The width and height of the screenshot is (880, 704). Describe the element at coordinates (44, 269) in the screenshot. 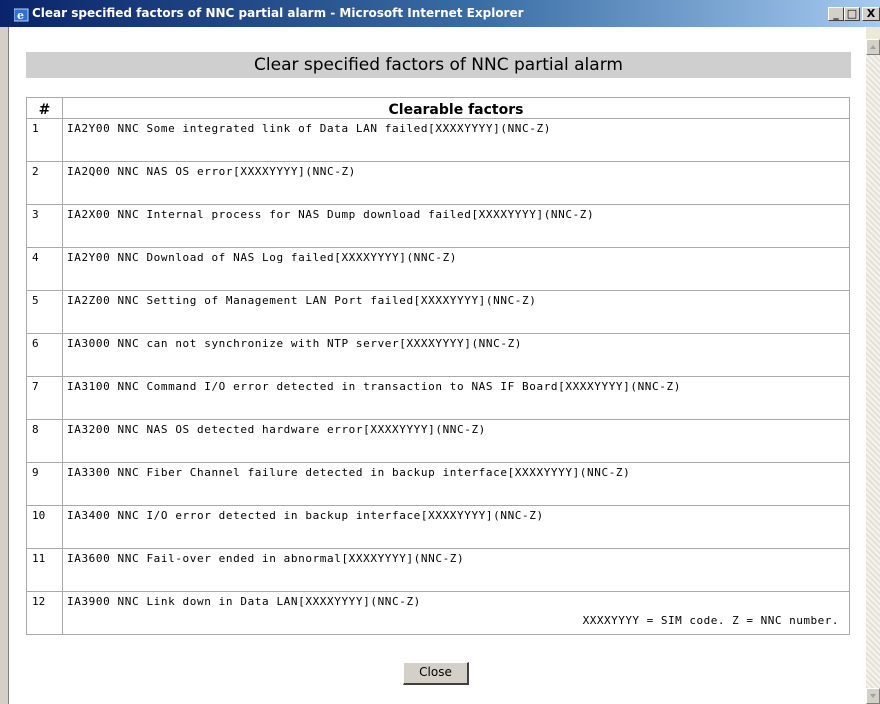

I see `row-number: 4` at that location.